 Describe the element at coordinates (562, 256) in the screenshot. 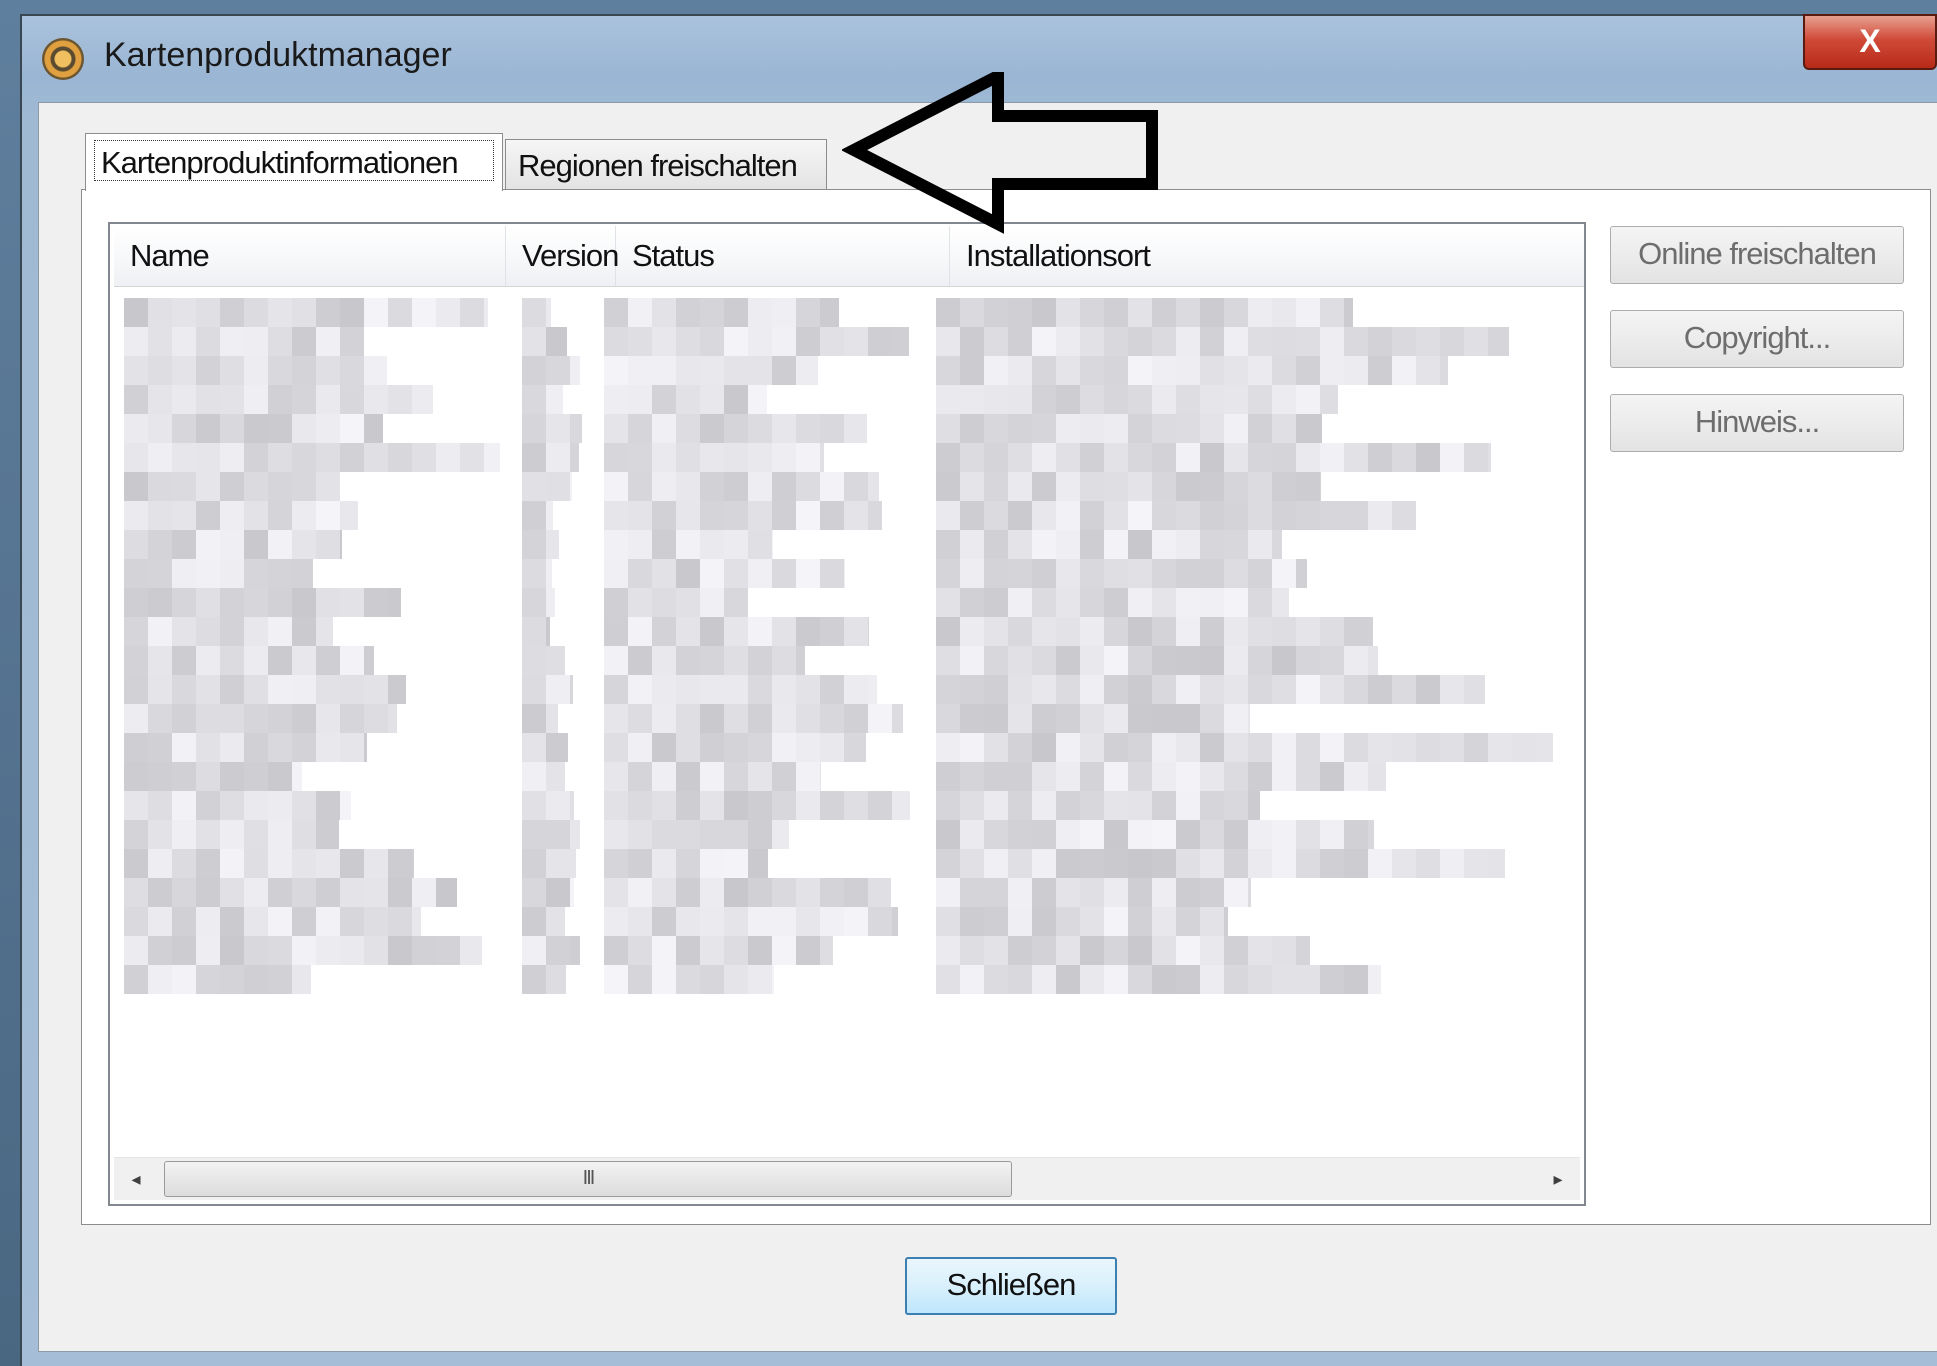

I see `column-header-version: Version` at that location.